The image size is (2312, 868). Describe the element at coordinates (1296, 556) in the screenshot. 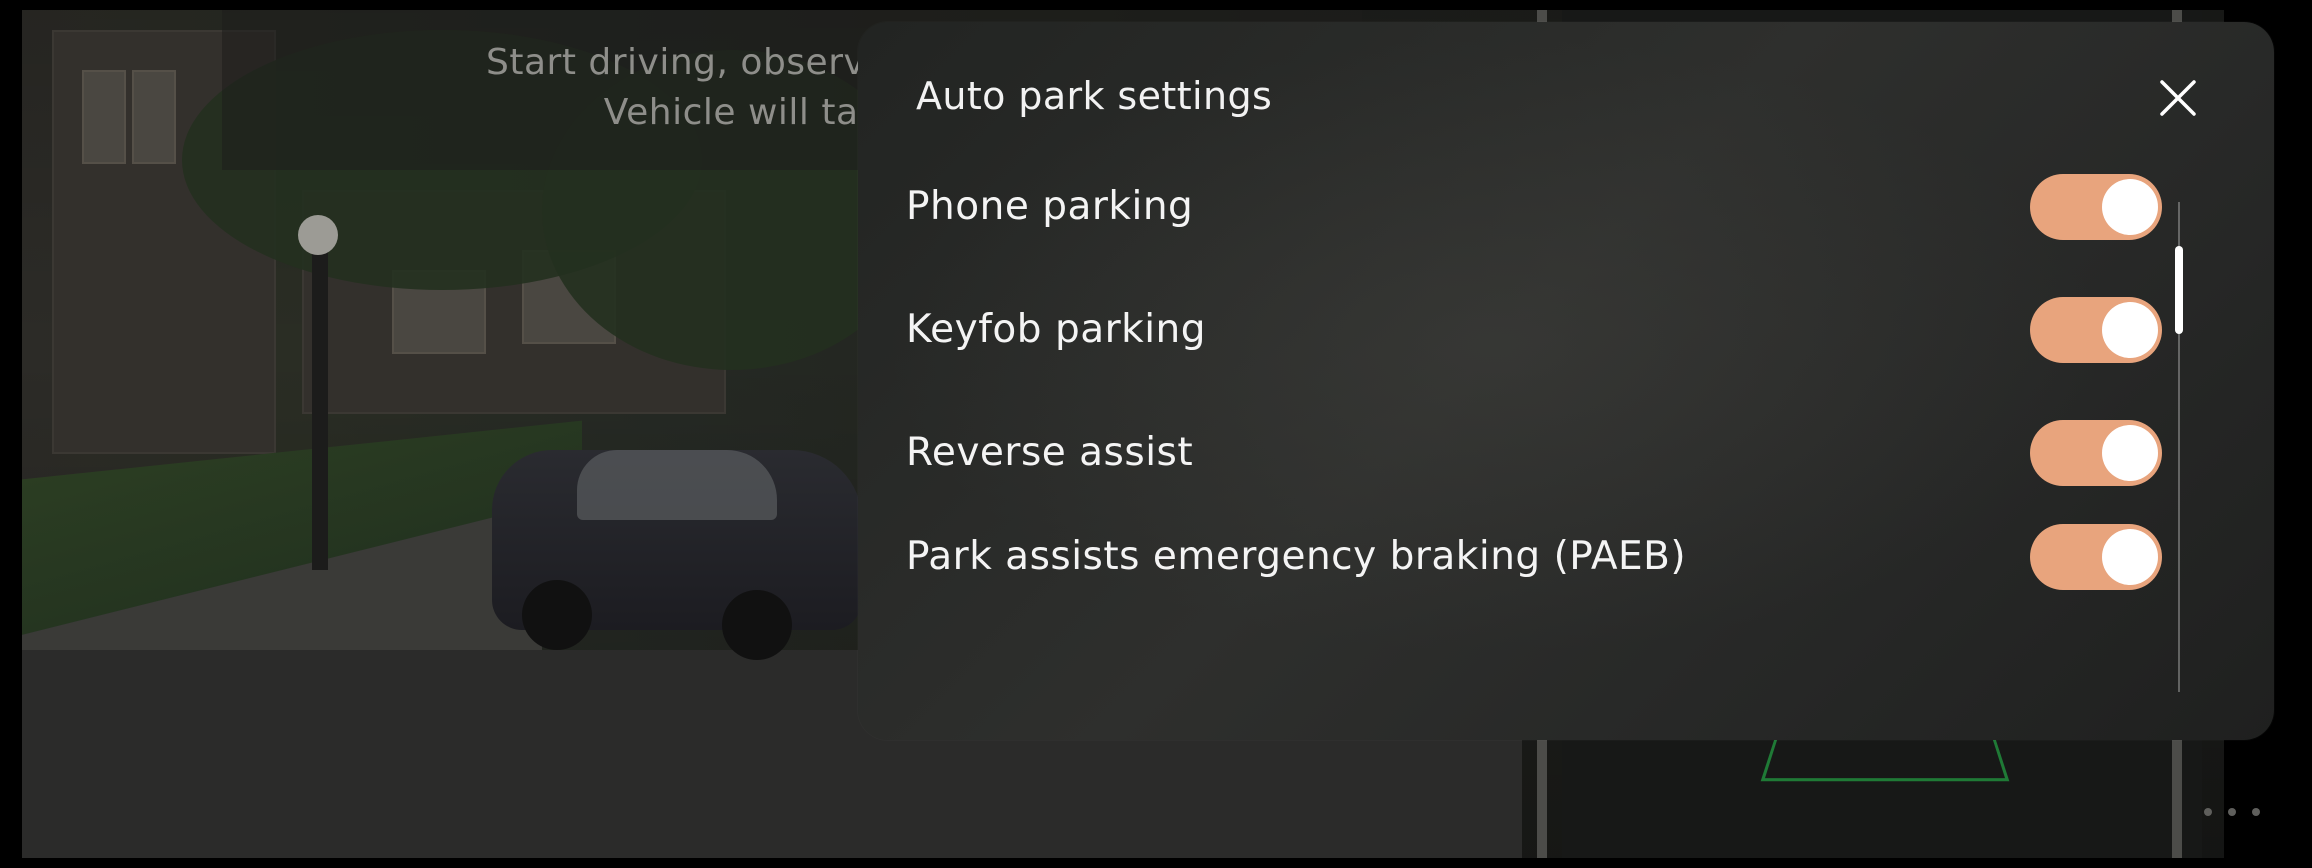

I see `setting-label: Park assists emergency braking (PAEB)` at that location.